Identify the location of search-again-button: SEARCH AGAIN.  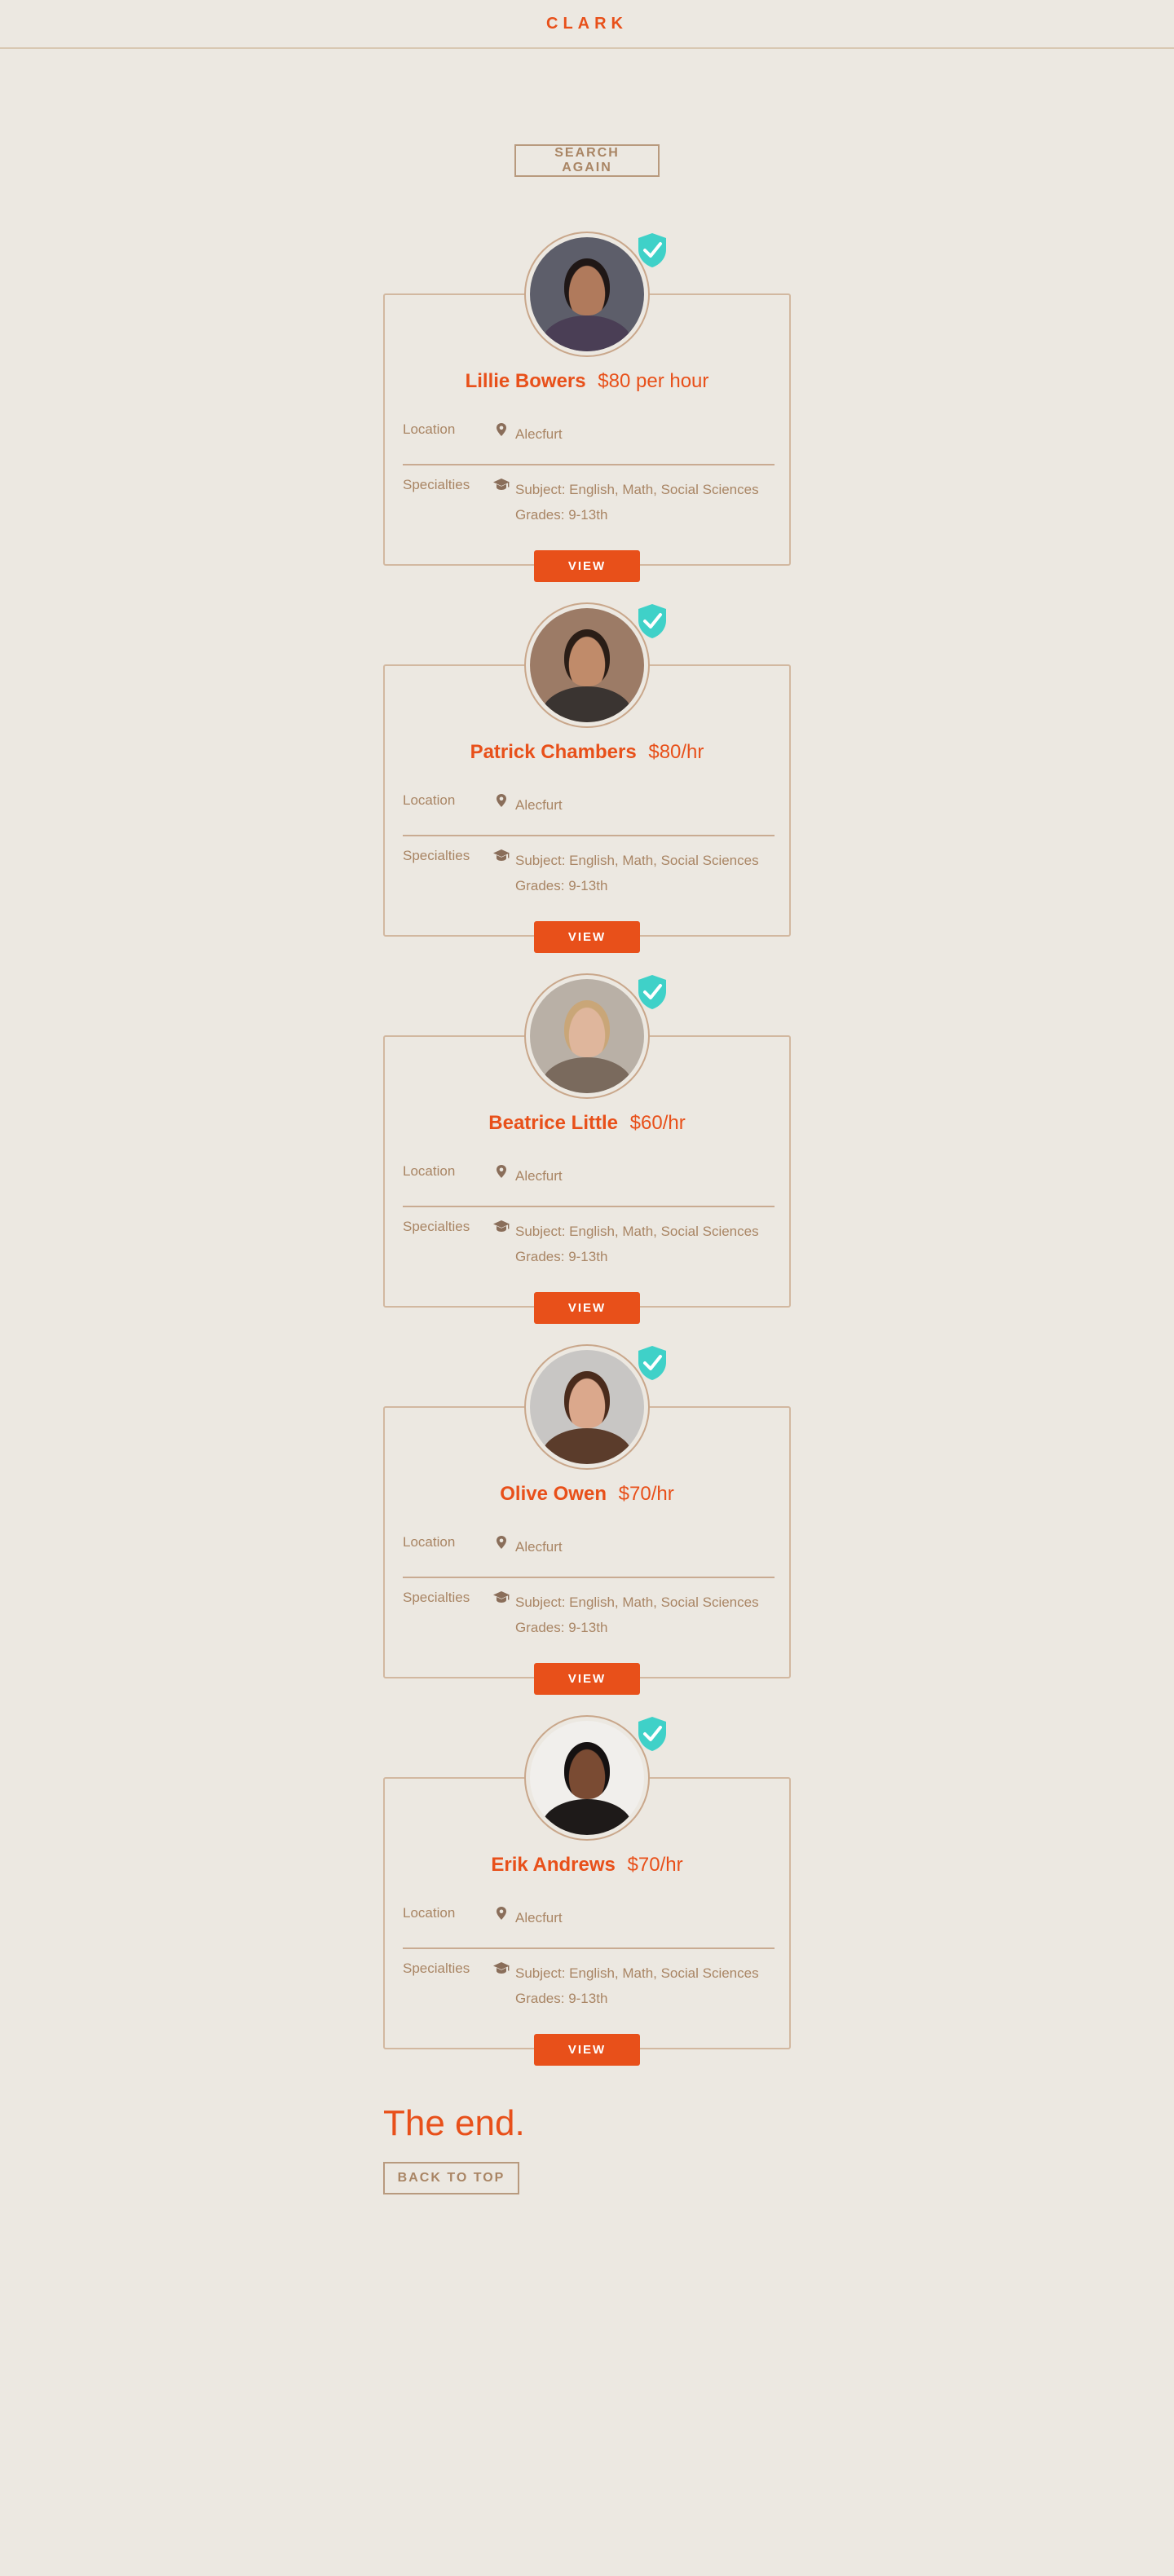
(587, 160).